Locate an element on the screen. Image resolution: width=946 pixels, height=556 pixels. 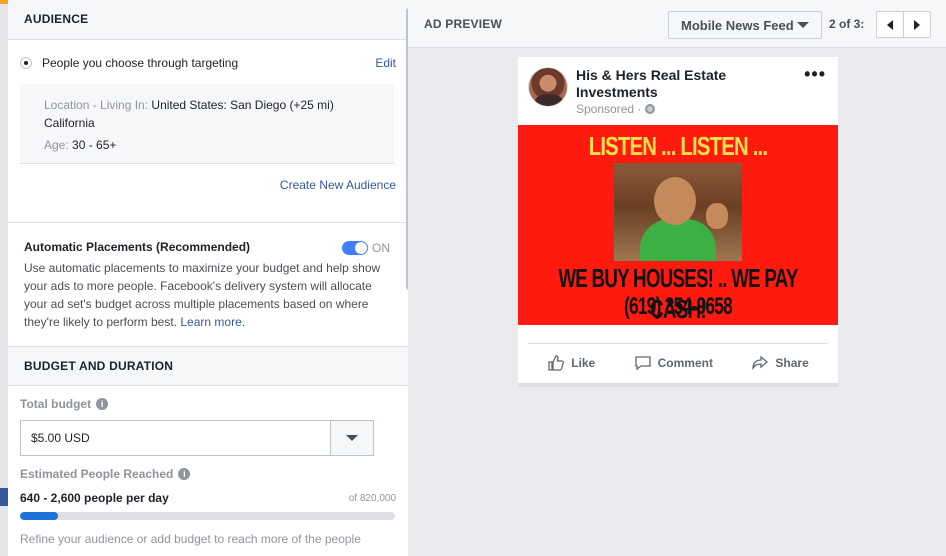
automatic-placements-title: Automatic Placements (Recommended) is located at coordinates (137, 247).